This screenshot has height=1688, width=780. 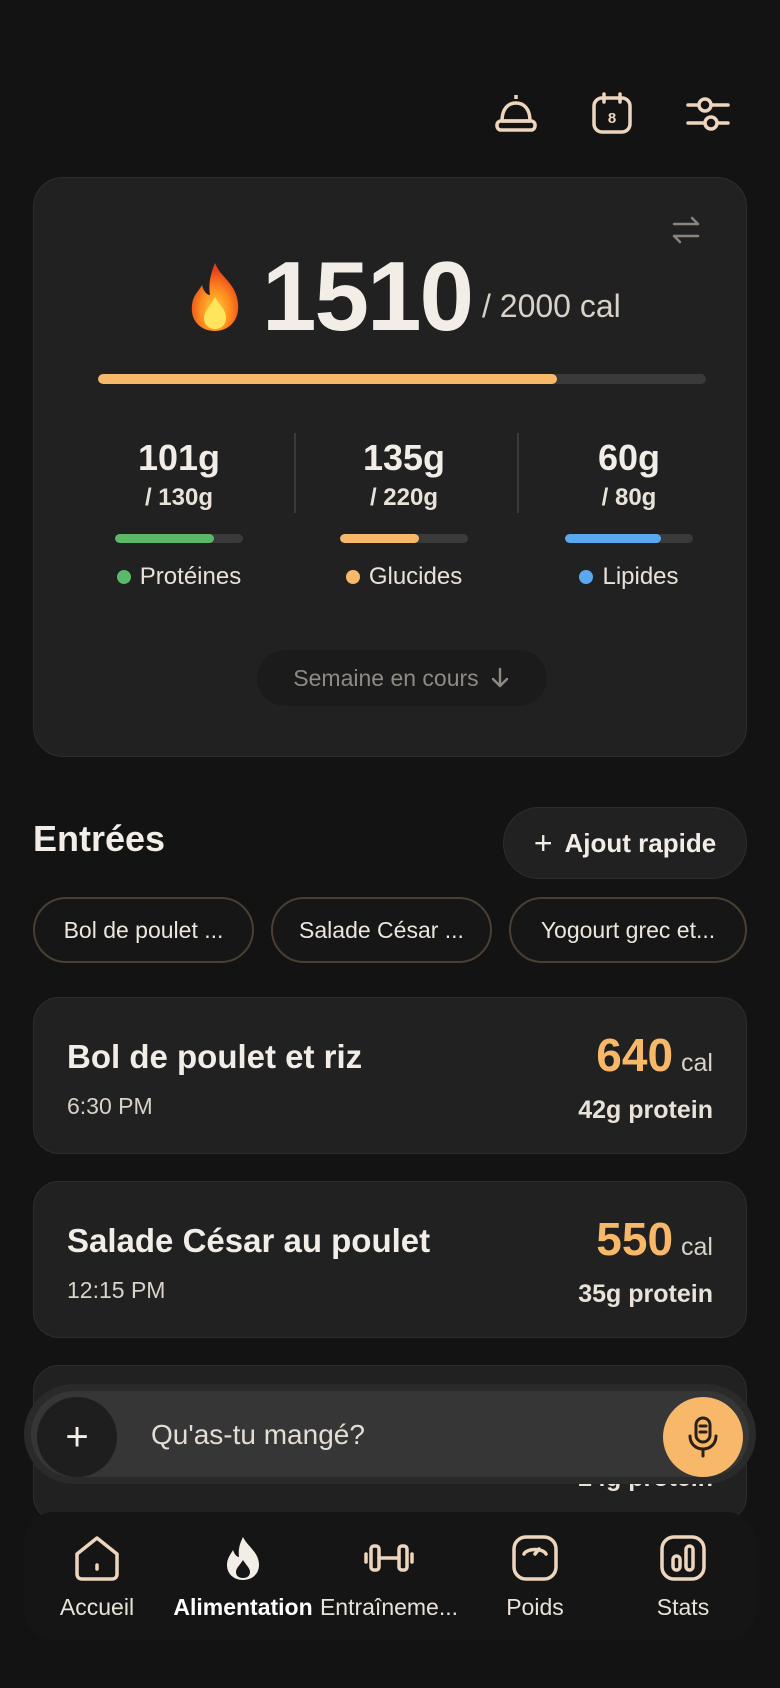 What do you see at coordinates (640, 842) in the screenshot?
I see `quick-add-label: Ajout rapide` at bounding box center [640, 842].